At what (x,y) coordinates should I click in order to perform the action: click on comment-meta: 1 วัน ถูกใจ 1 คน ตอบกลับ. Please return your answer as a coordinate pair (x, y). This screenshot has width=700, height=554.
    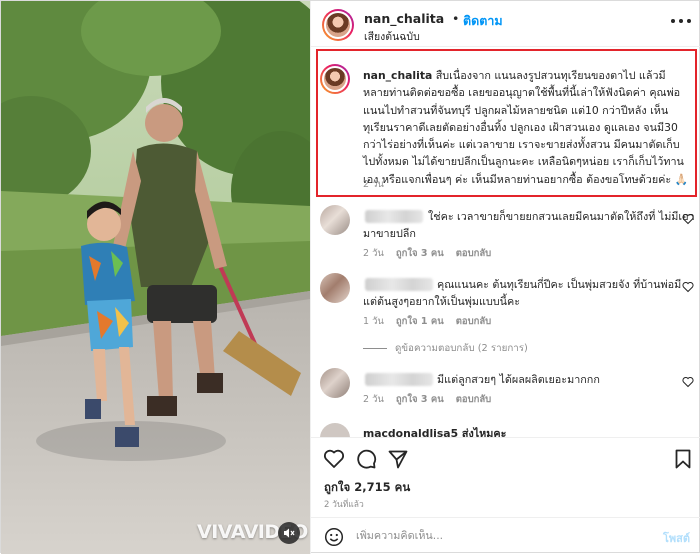
    Looking at the image, I should click on (427, 321).